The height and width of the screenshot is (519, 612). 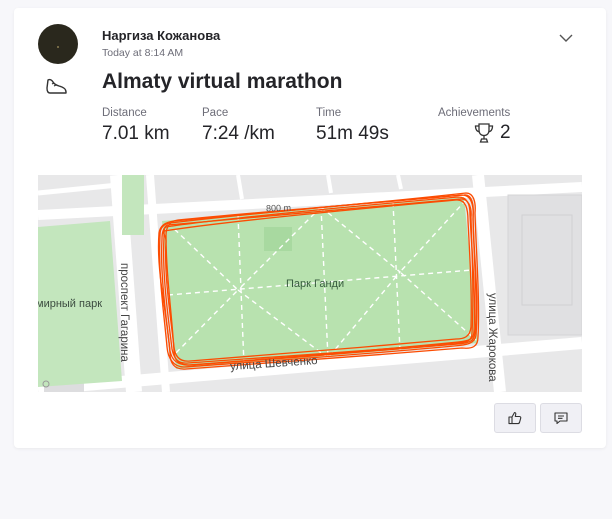 What do you see at coordinates (222, 82) in the screenshot?
I see `activity-title: Almaty virtual marathon` at bounding box center [222, 82].